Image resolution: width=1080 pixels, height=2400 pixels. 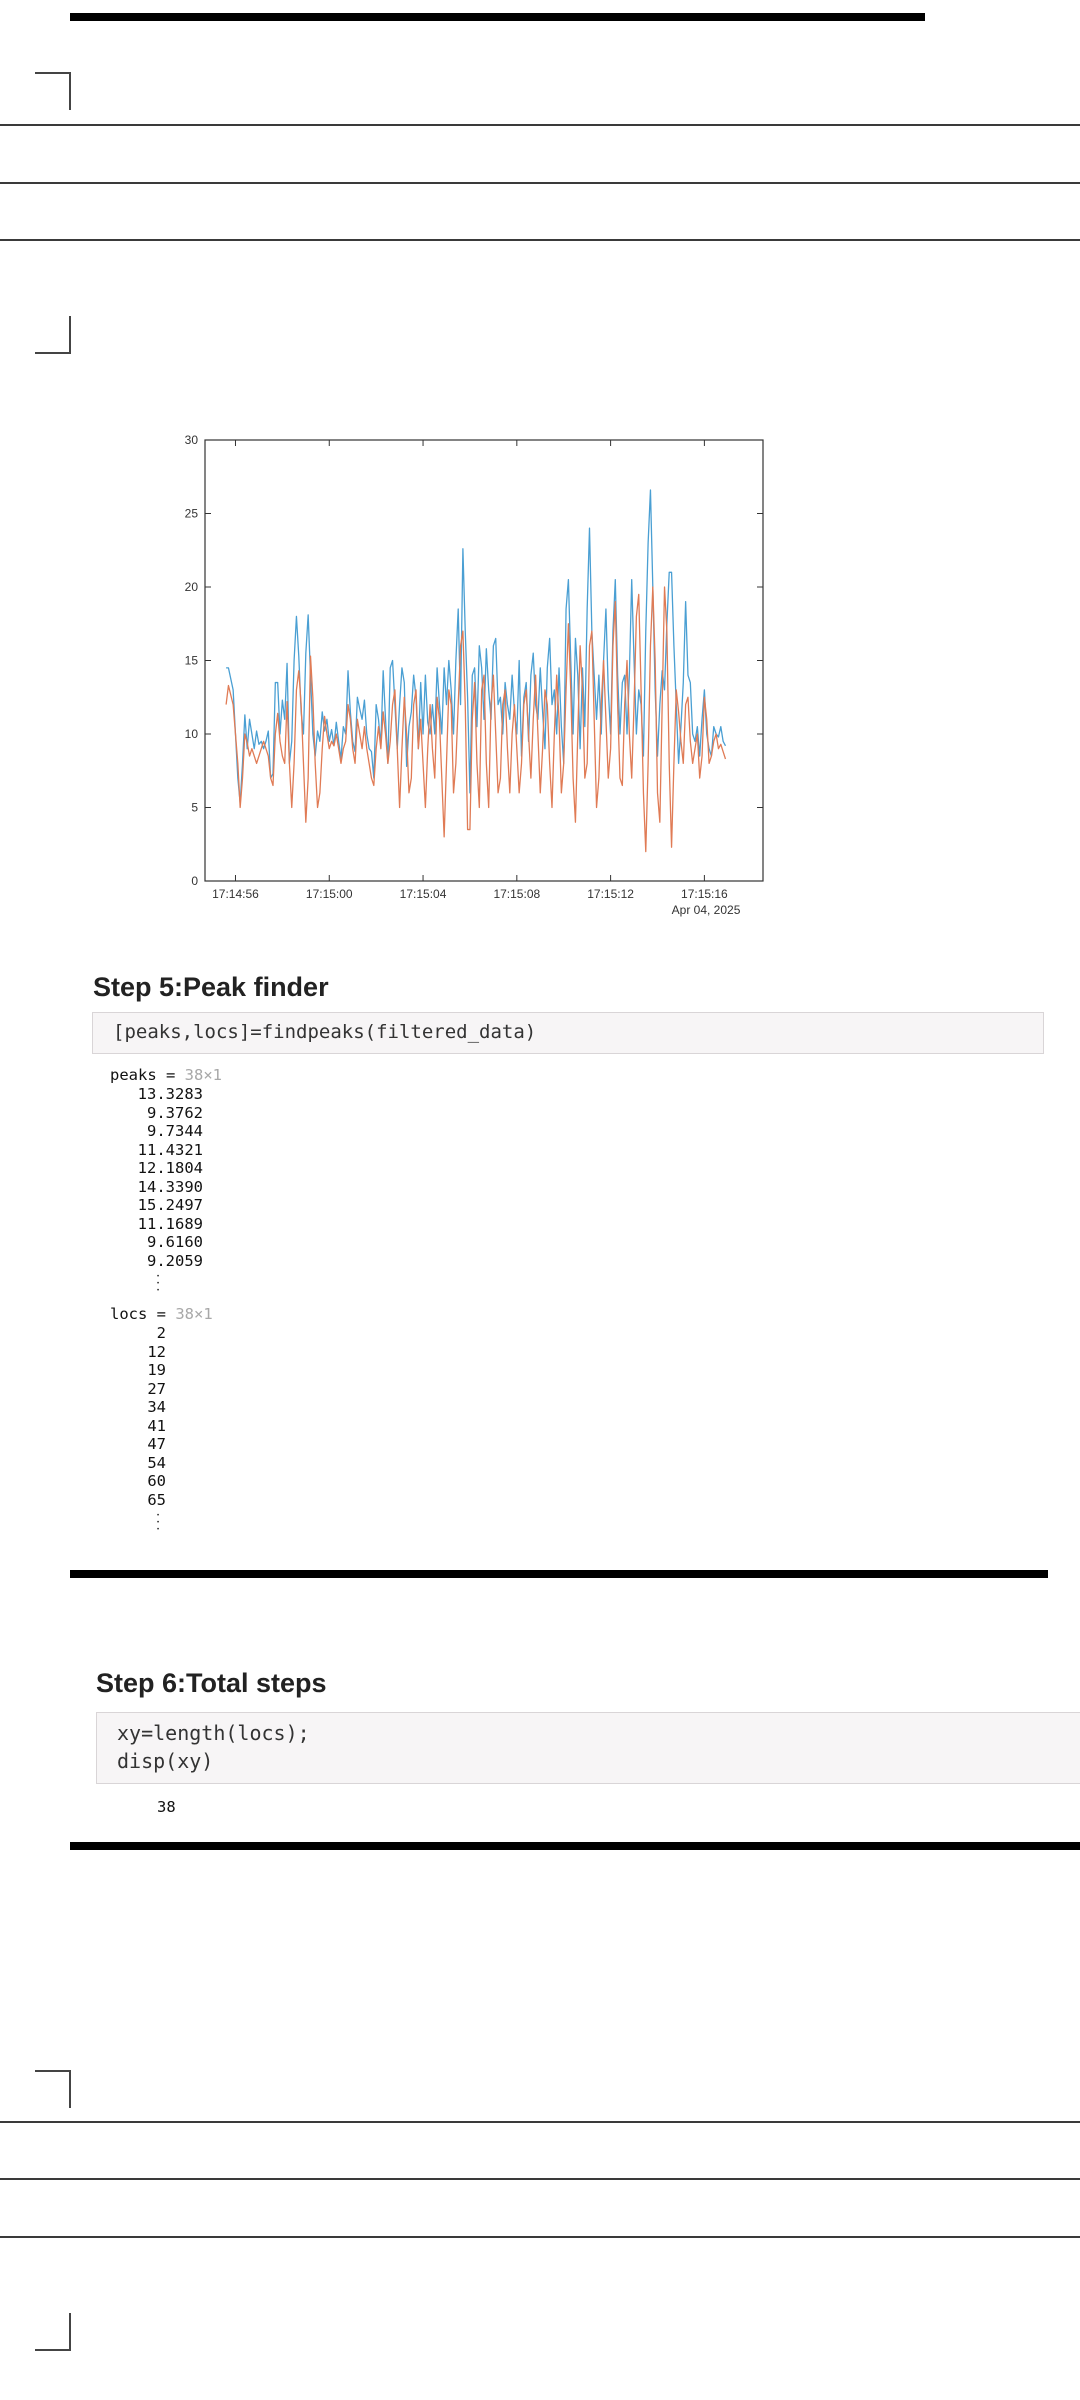 What do you see at coordinates (170, 1205) in the screenshot?
I see `peak-value: 15.2497` at bounding box center [170, 1205].